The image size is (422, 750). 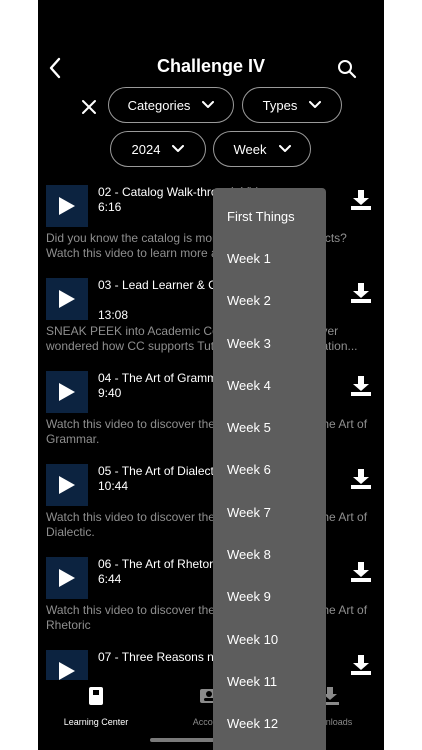 I want to click on tab-label: Learning Center, so click(x=96, y=722).